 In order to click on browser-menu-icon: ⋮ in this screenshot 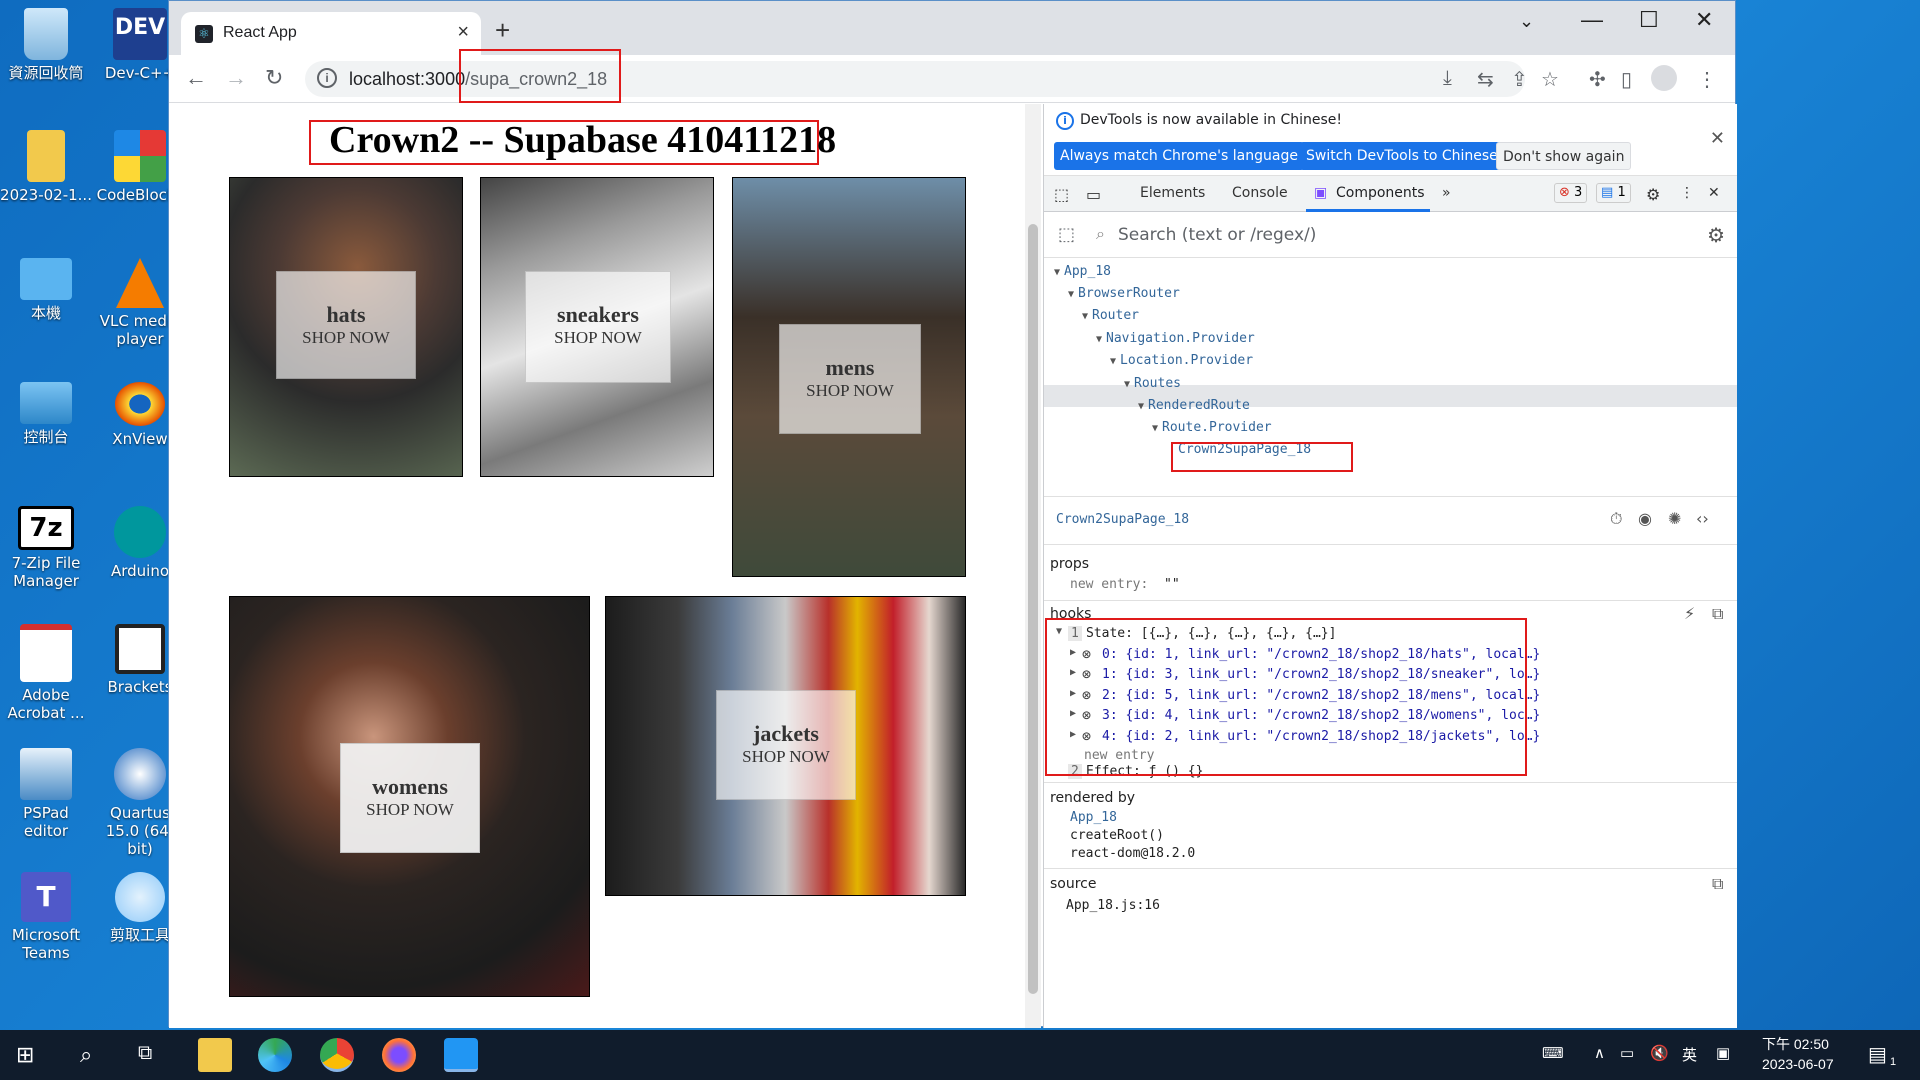, I will do `click(1707, 79)`.